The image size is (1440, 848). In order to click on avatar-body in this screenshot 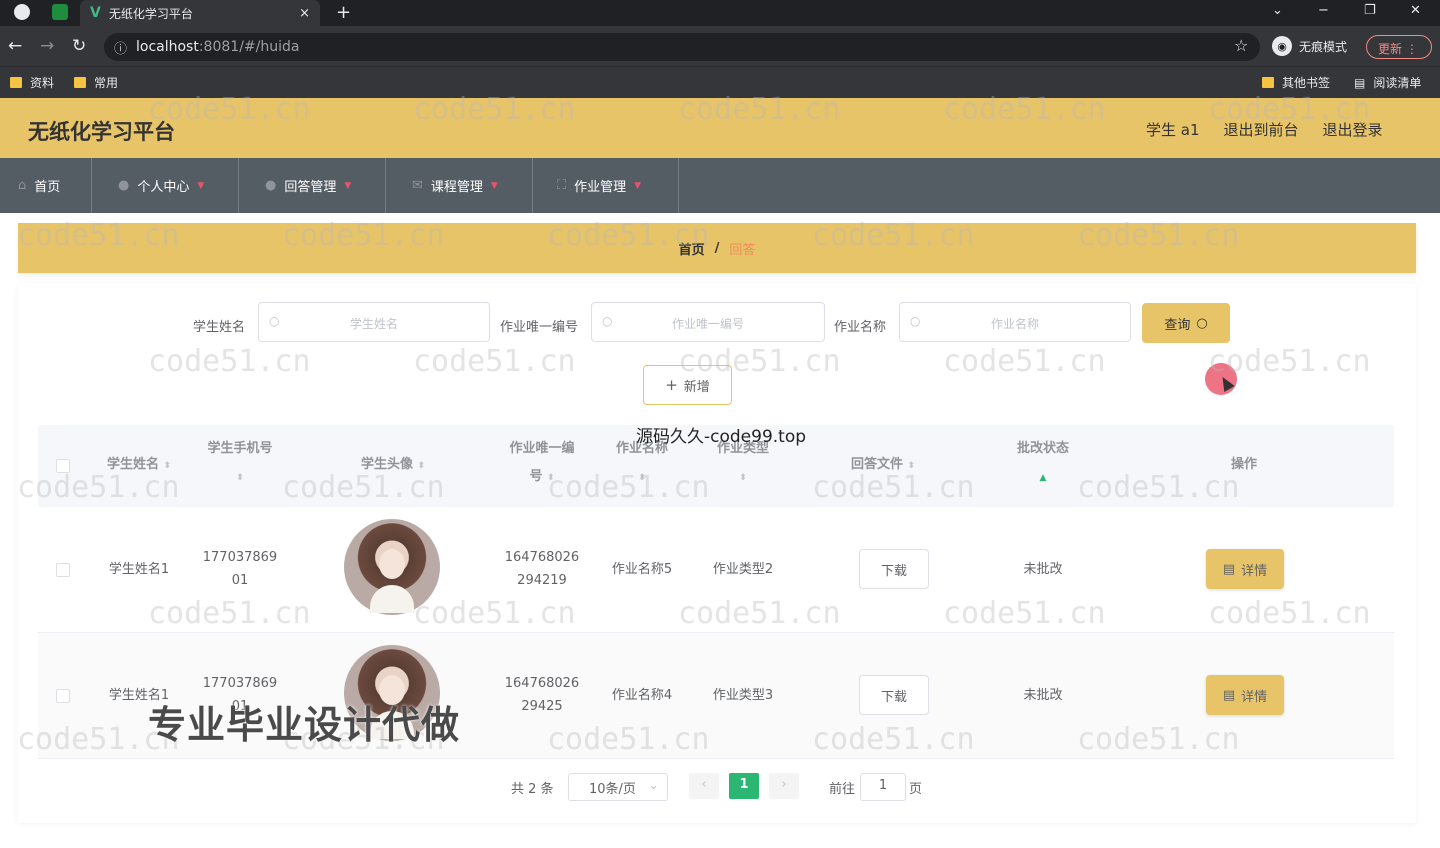, I will do `click(392, 599)`.